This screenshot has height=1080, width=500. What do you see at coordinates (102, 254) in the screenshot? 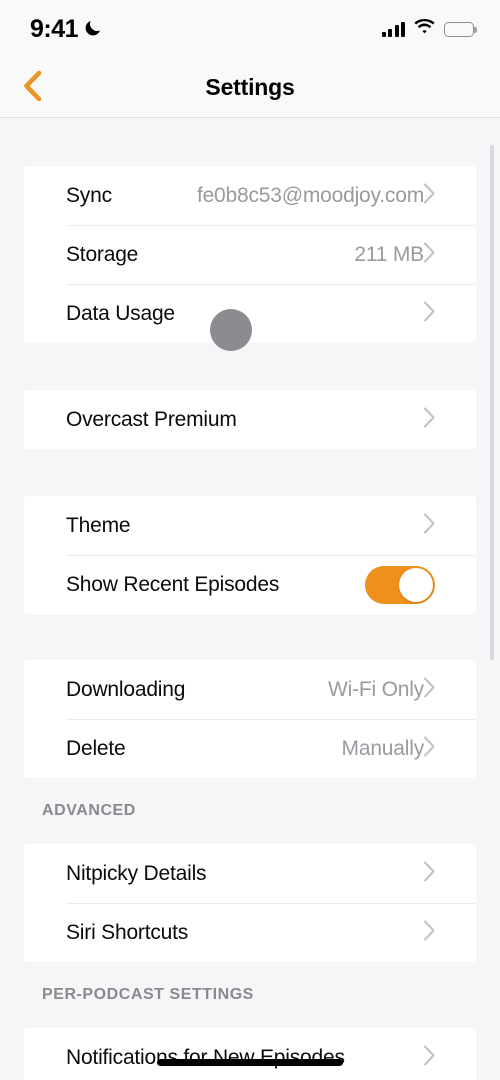
I see `row-label: Storage` at bounding box center [102, 254].